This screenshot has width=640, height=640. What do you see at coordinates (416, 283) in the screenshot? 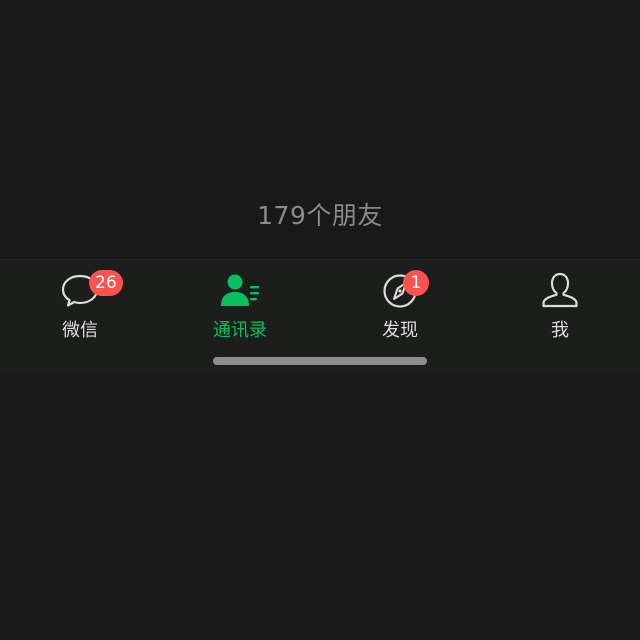
I see `discover-unread-badge: 1` at bounding box center [416, 283].